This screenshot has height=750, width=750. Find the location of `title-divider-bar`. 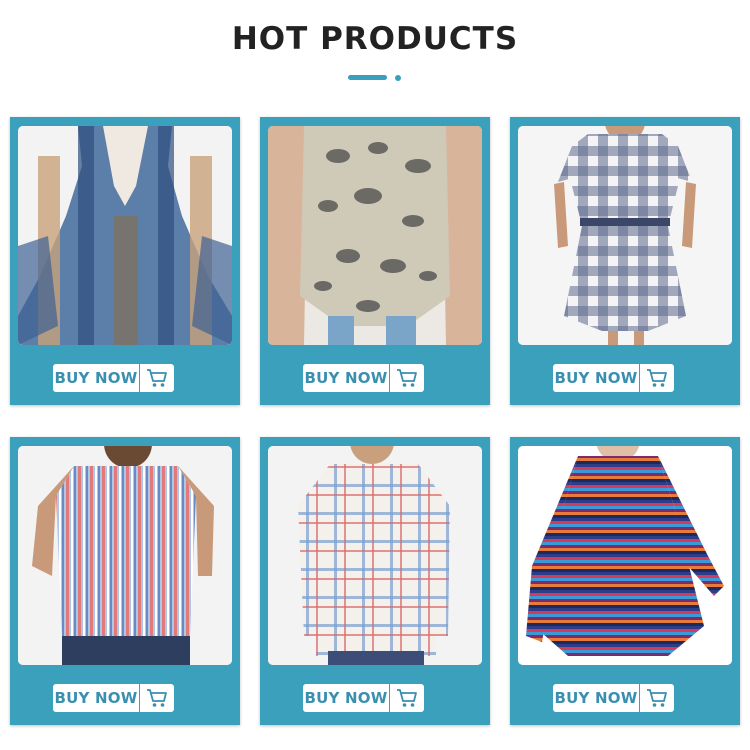

title-divider-bar is located at coordinates (367, 77).